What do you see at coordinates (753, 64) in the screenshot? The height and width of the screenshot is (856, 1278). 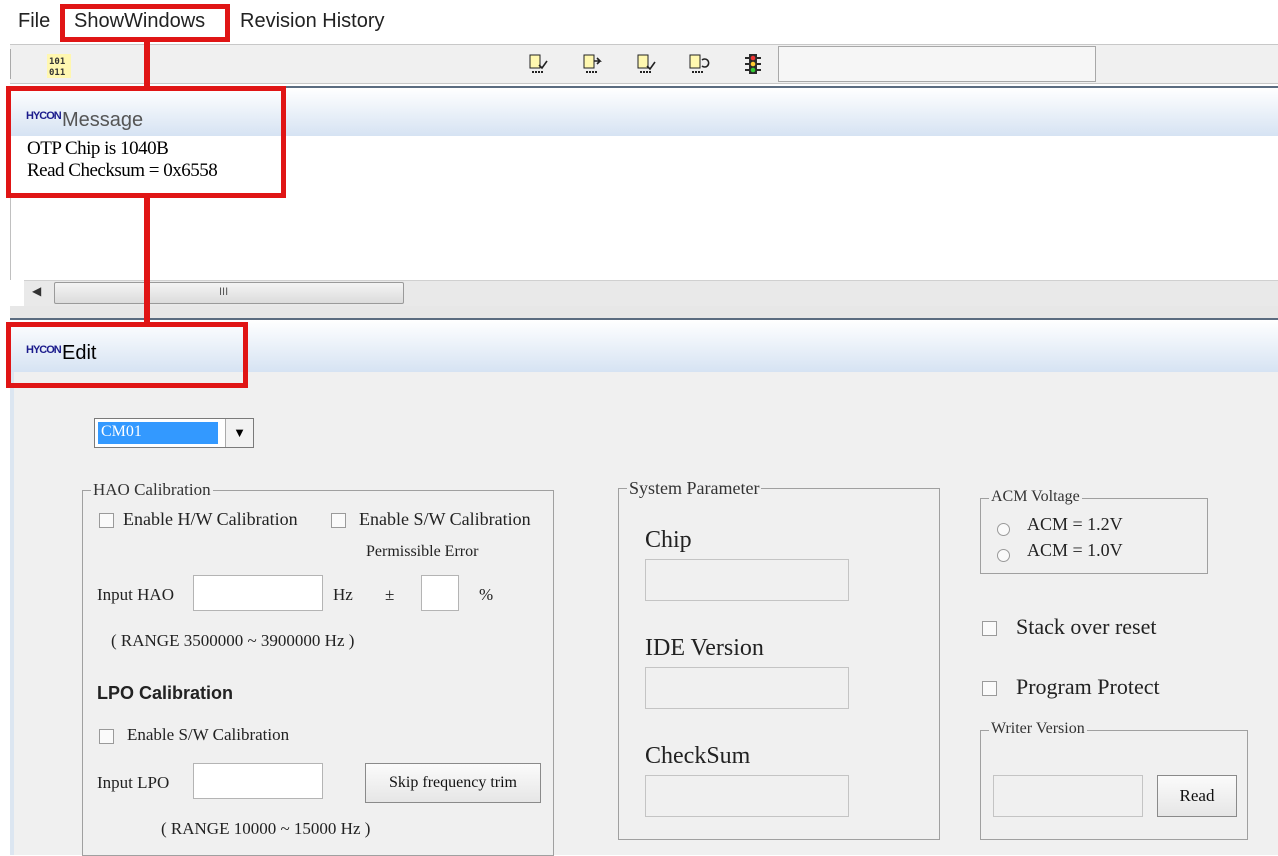 I see `traffic-light-icon` at bounding box center [753, 64].